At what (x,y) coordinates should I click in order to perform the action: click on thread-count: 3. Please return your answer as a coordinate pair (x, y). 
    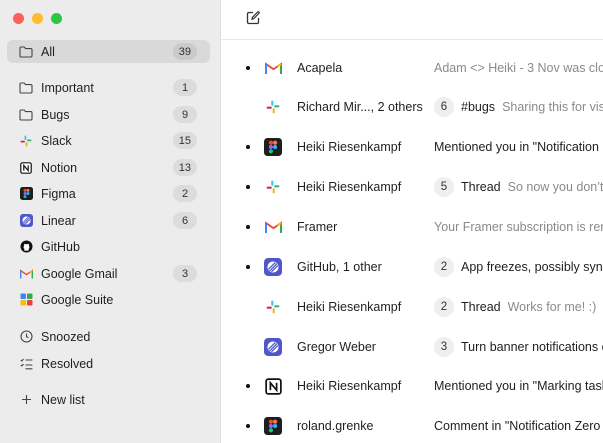
    Looking at the image, I should click on (444, 347).